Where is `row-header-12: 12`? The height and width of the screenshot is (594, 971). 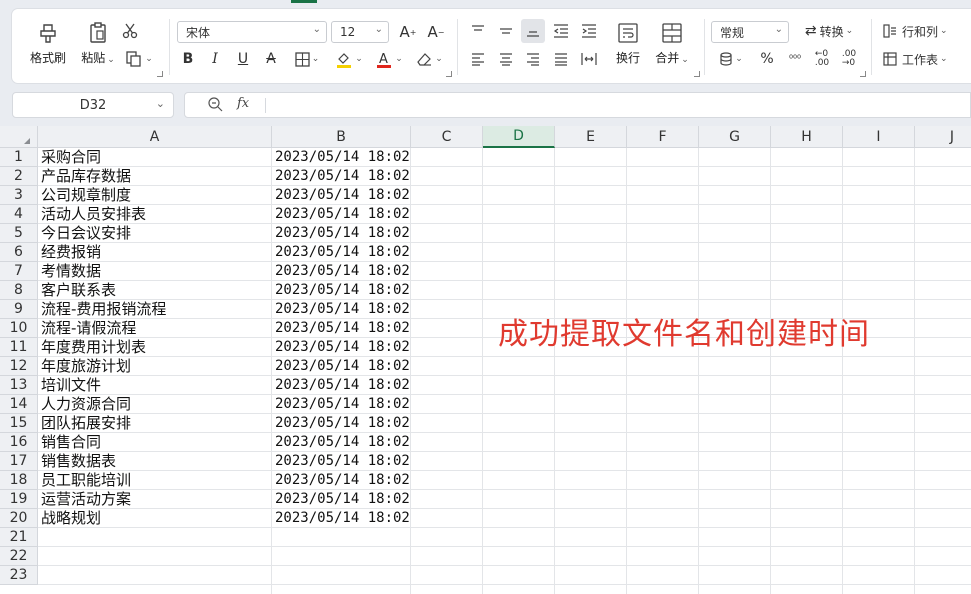
row-header-12: 12 is located at coordinates (19, 366).